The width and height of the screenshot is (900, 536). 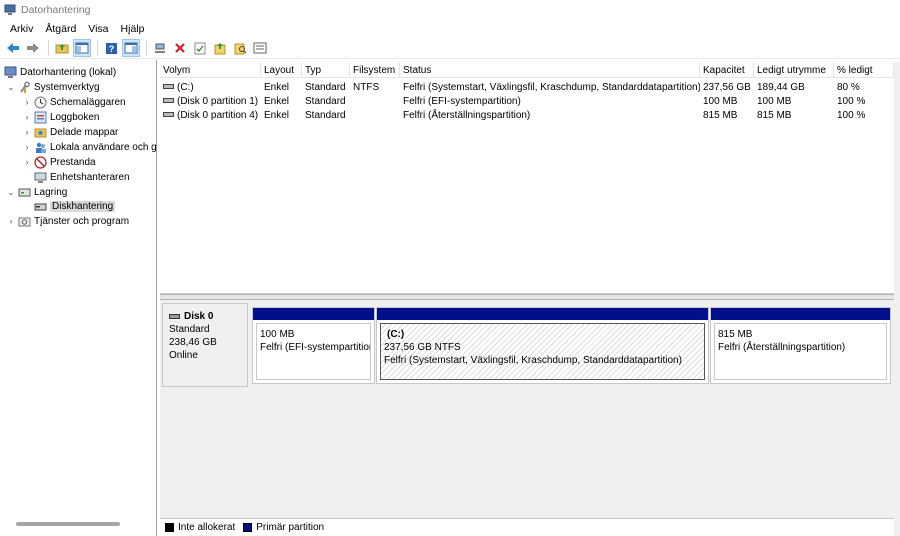 I want to click on export-icon, so click(x=220, y=48).